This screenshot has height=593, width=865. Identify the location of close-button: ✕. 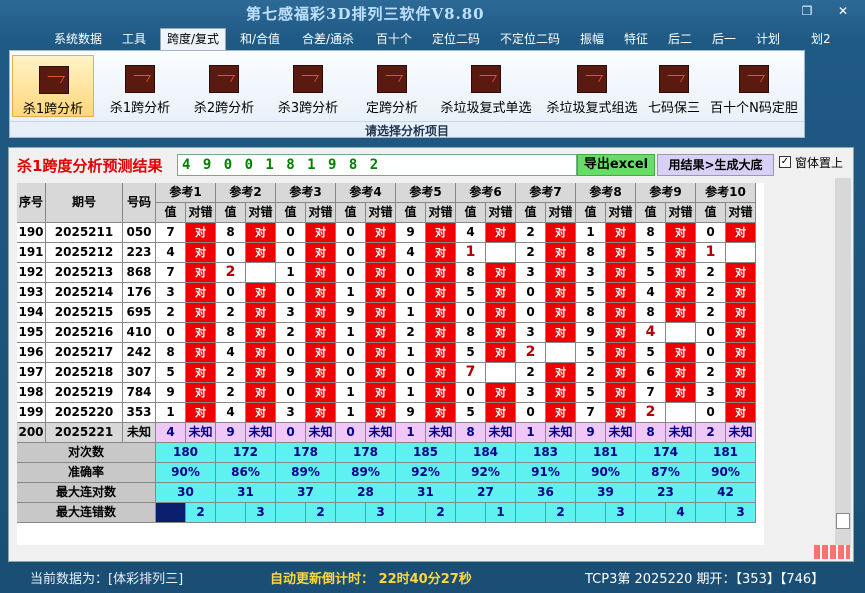
(843, 11).